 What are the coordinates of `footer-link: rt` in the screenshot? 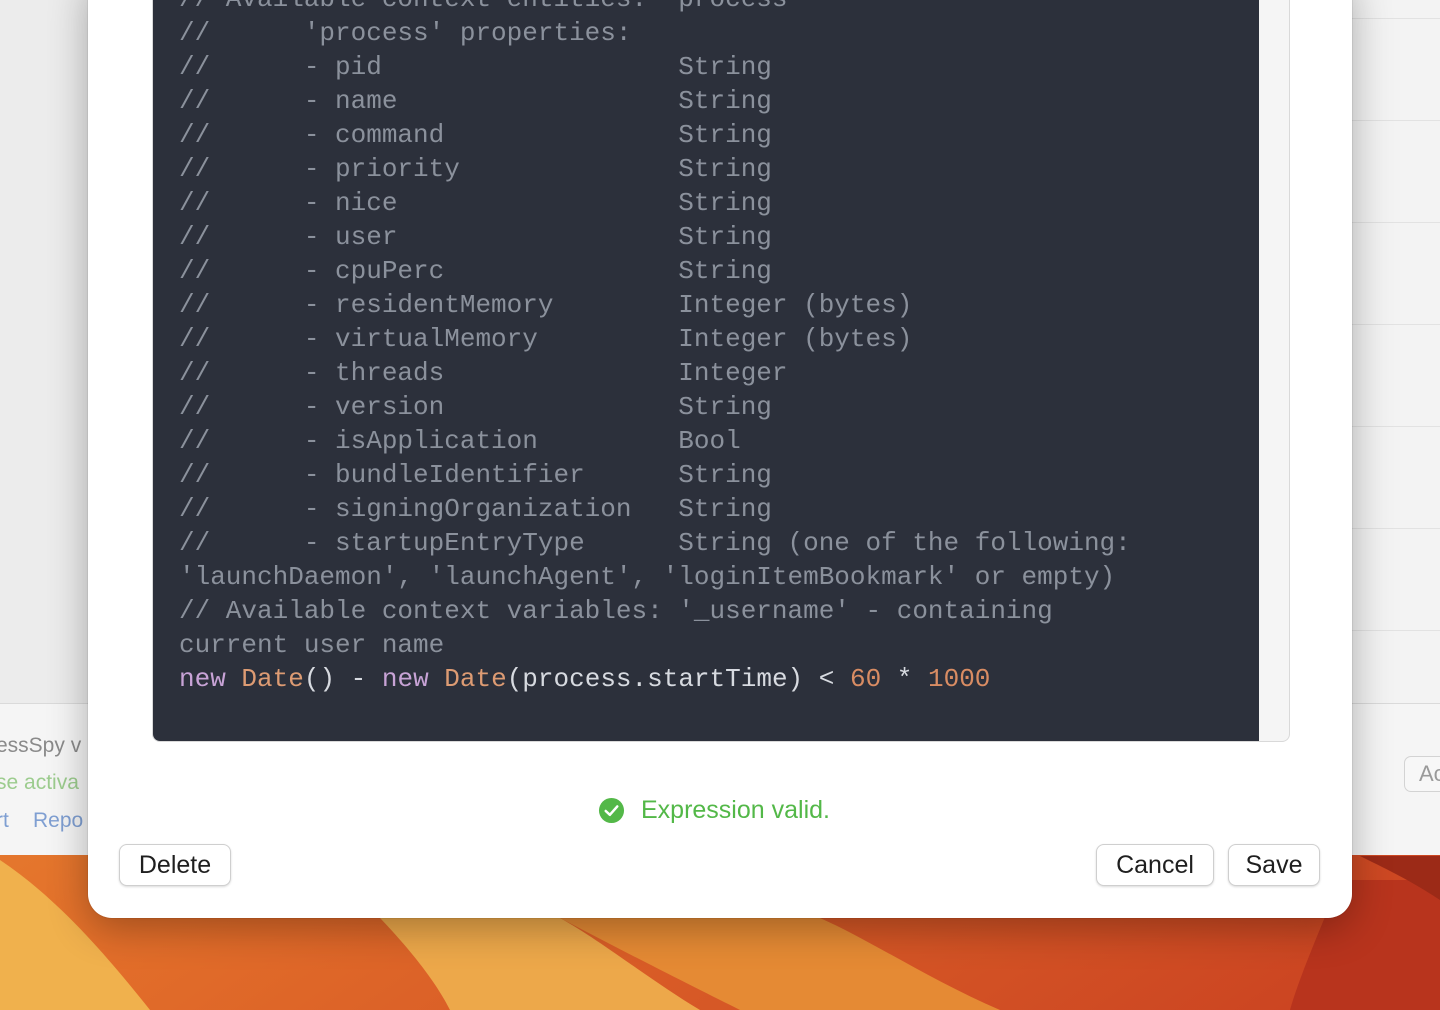 It's located at (4, 821).